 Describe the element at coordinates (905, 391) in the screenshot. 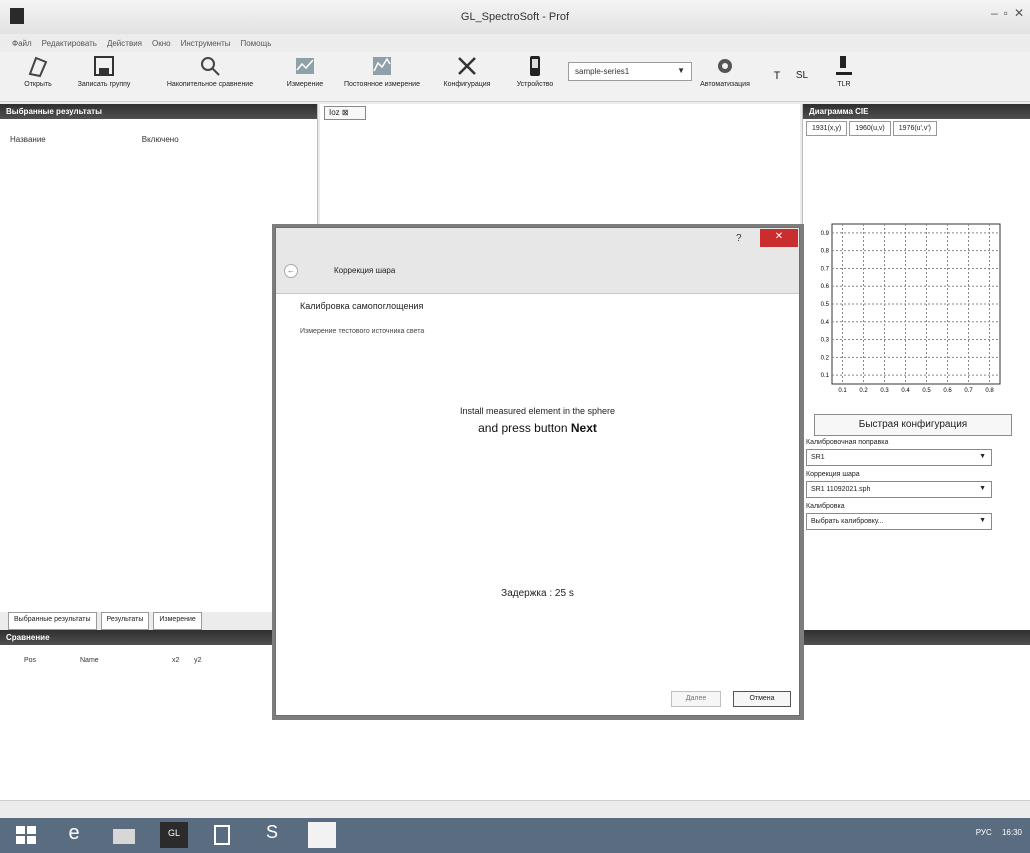

I see `x-tick-label: 0.4` at that location.